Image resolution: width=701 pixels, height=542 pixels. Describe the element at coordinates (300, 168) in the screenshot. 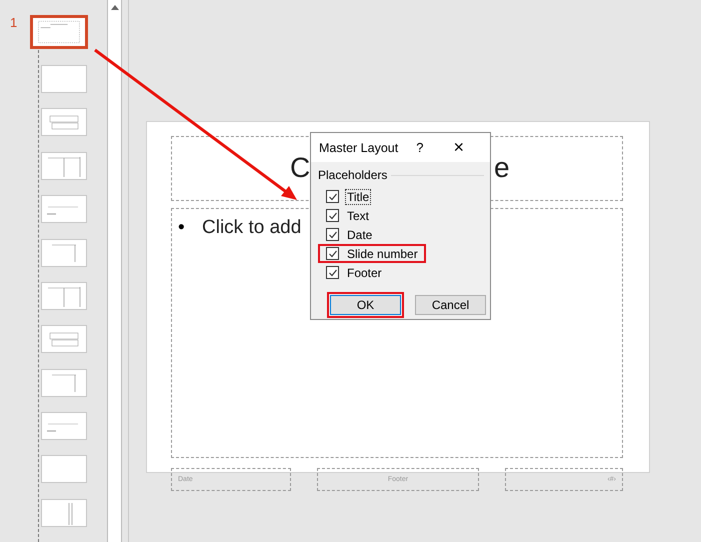

I see `title-text: C` at that location.